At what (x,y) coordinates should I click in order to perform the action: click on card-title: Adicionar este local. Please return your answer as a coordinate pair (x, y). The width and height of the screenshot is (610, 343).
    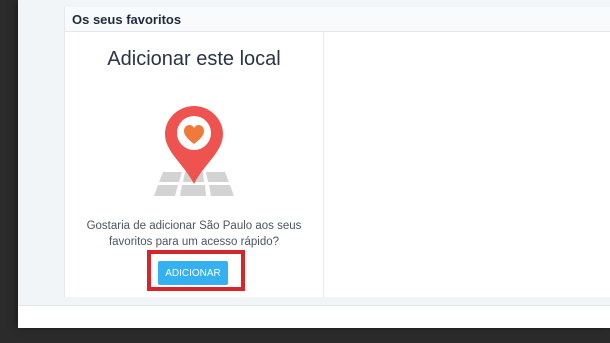
    Looking at the image, I should click on (194, 59).